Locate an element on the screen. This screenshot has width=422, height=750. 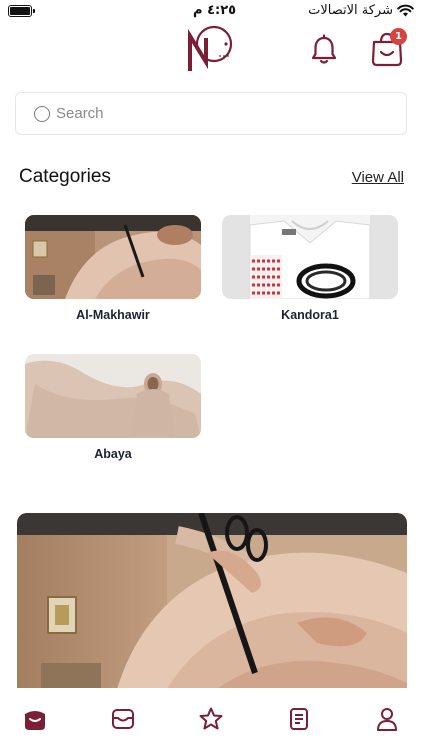
bell-icon is located at coordinates (324, 50).